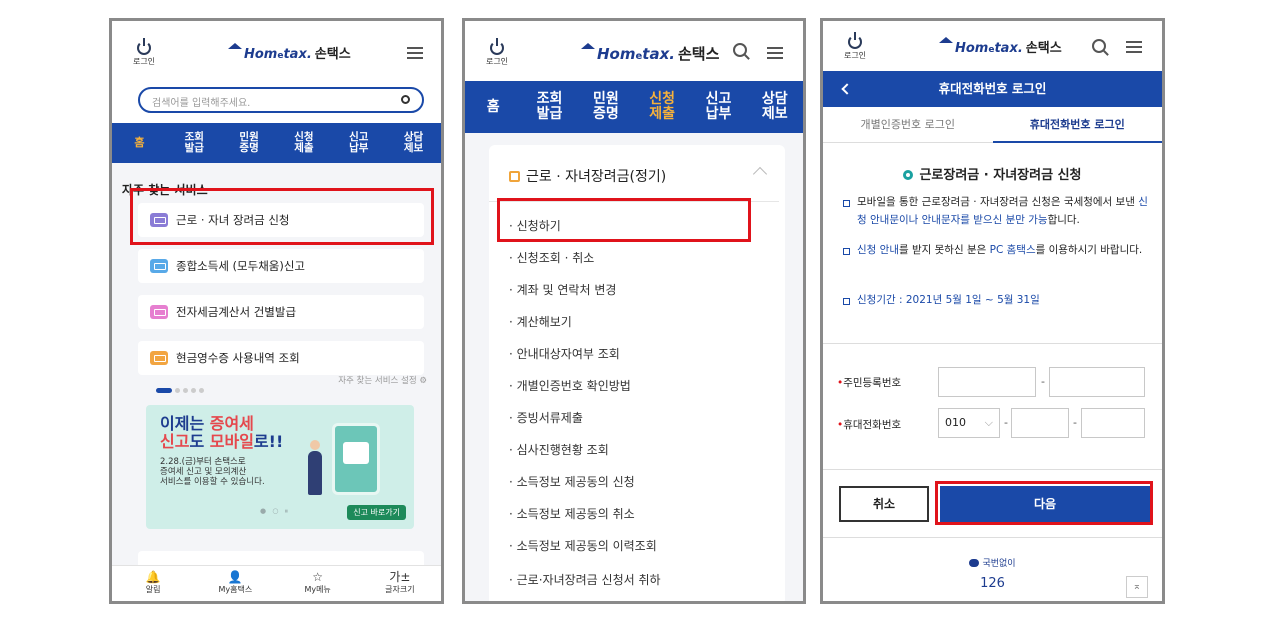 The image size is (1273, 626). I want to click on person-icon: 👤, so click(235, 577).